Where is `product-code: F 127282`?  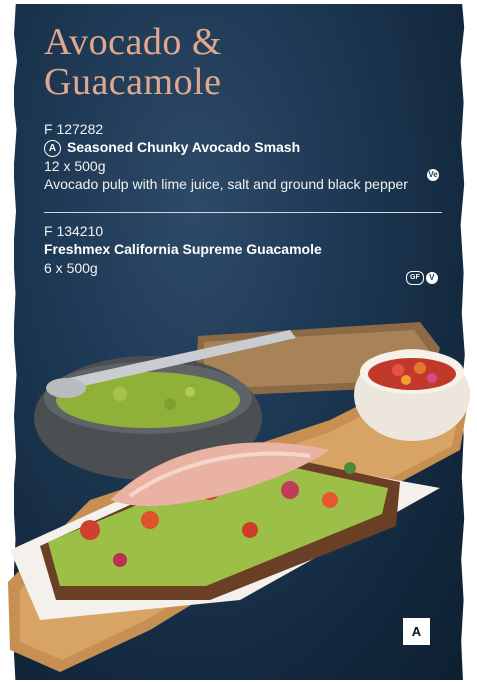 product-code: F 127282 is located at coordinates (74, 129).